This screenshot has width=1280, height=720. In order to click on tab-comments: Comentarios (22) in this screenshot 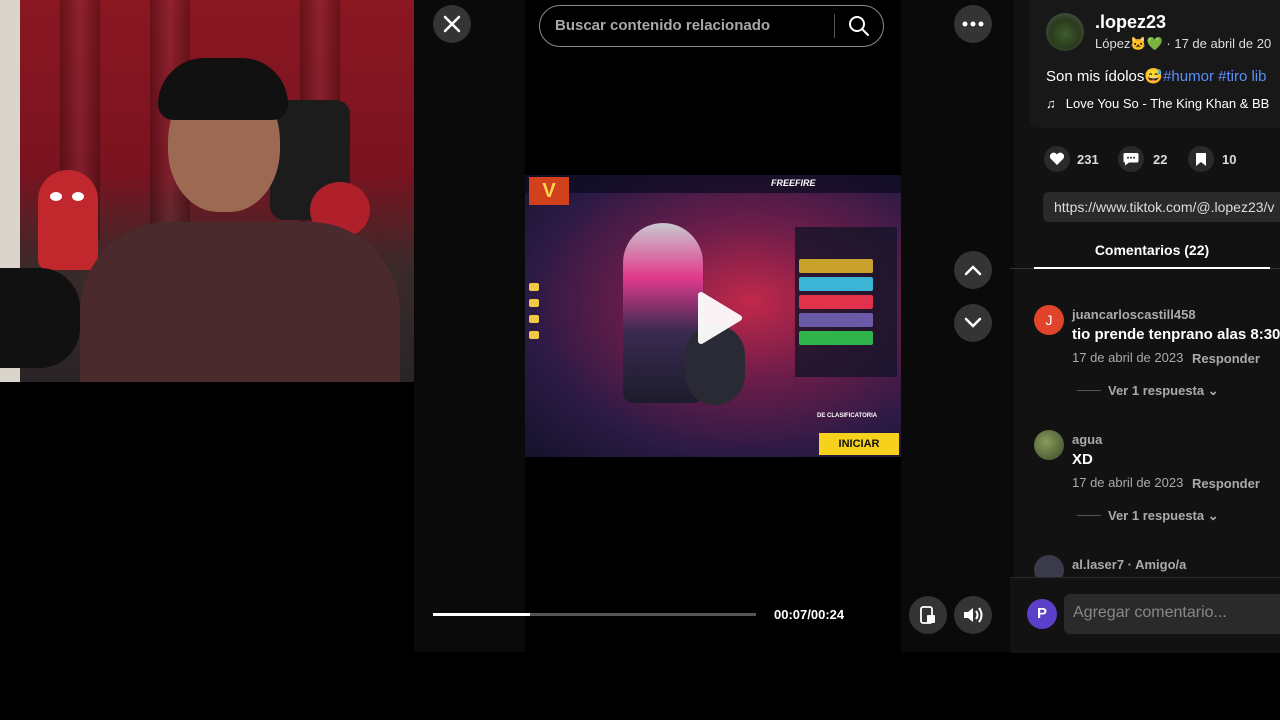, I will do `click(1152, 250)`.